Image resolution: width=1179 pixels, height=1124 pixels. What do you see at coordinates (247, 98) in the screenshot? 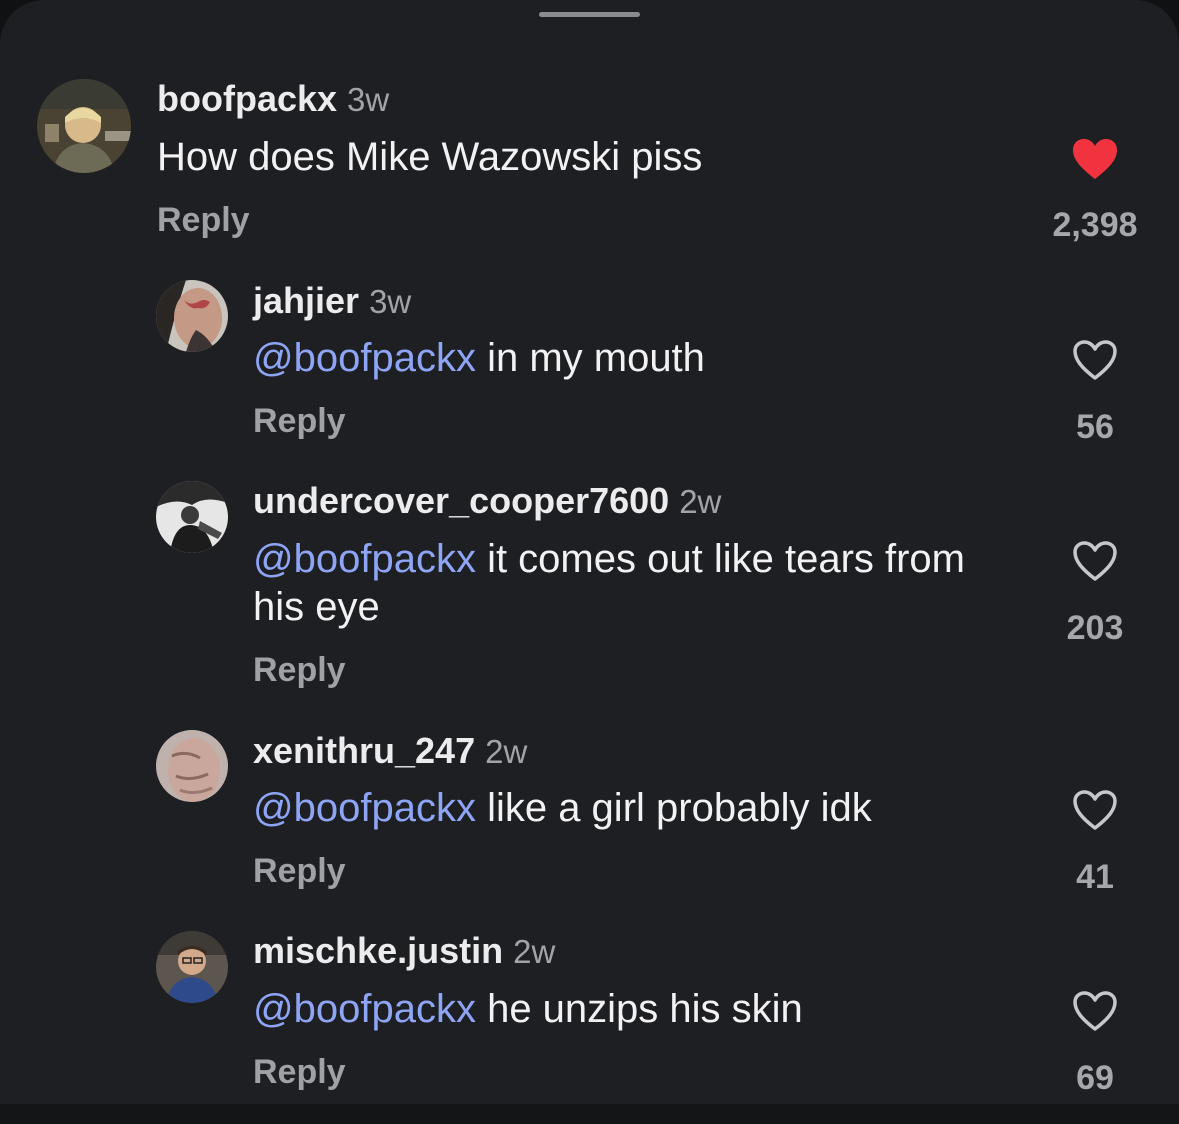
I see `comment-username: boofpackx` at bounding box center [247, 98].